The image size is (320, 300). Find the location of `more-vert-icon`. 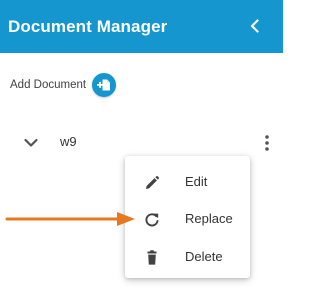

more-vert-icon is located at coordinates (267, 143).